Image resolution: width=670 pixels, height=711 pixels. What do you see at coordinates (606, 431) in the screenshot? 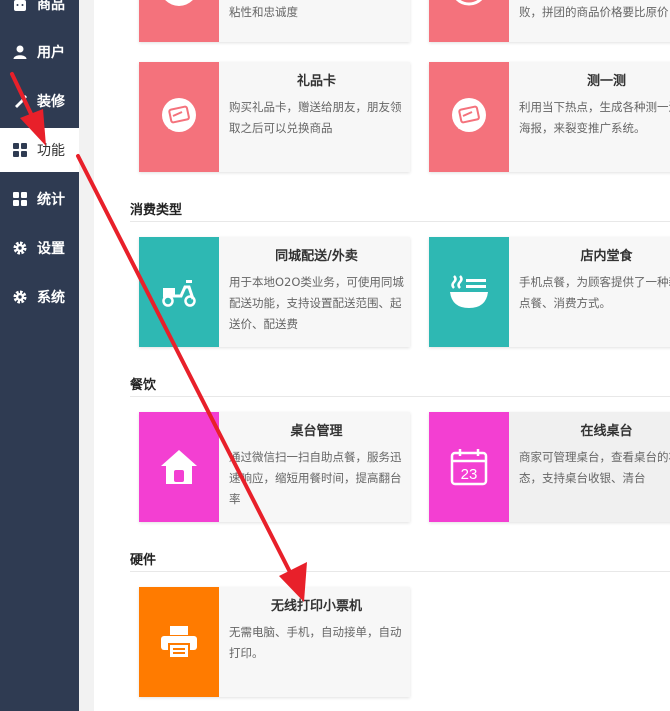
I see `card-title: 在线桌台` at bounding box center [606, 431].